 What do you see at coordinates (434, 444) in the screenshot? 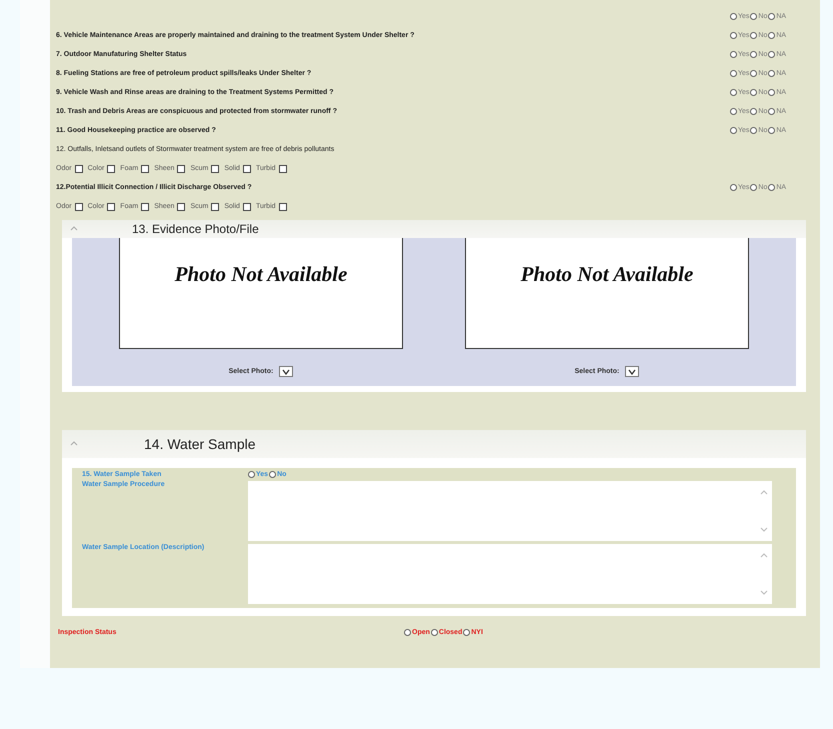
I see `section-header: 14. Water Sample` at bounding box center [434, 444].